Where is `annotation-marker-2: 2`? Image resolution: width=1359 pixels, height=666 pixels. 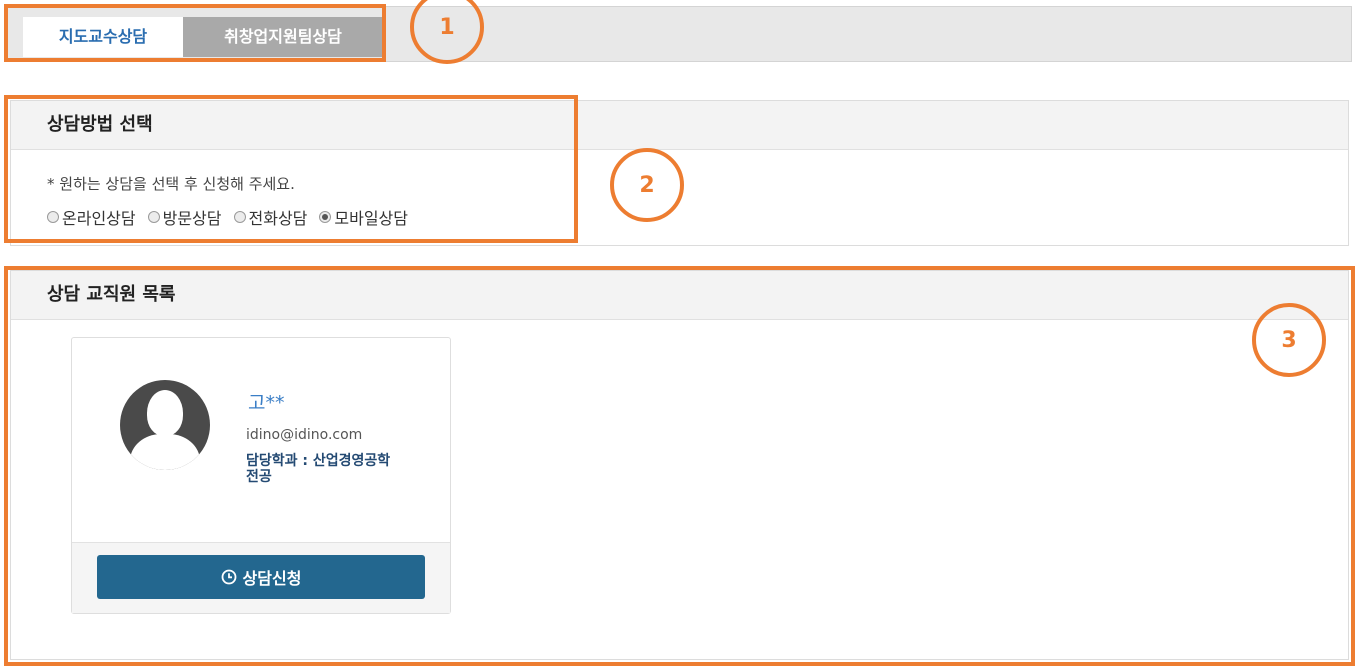
annotation-marker-2: 2 is located at coordinates (647, 185).